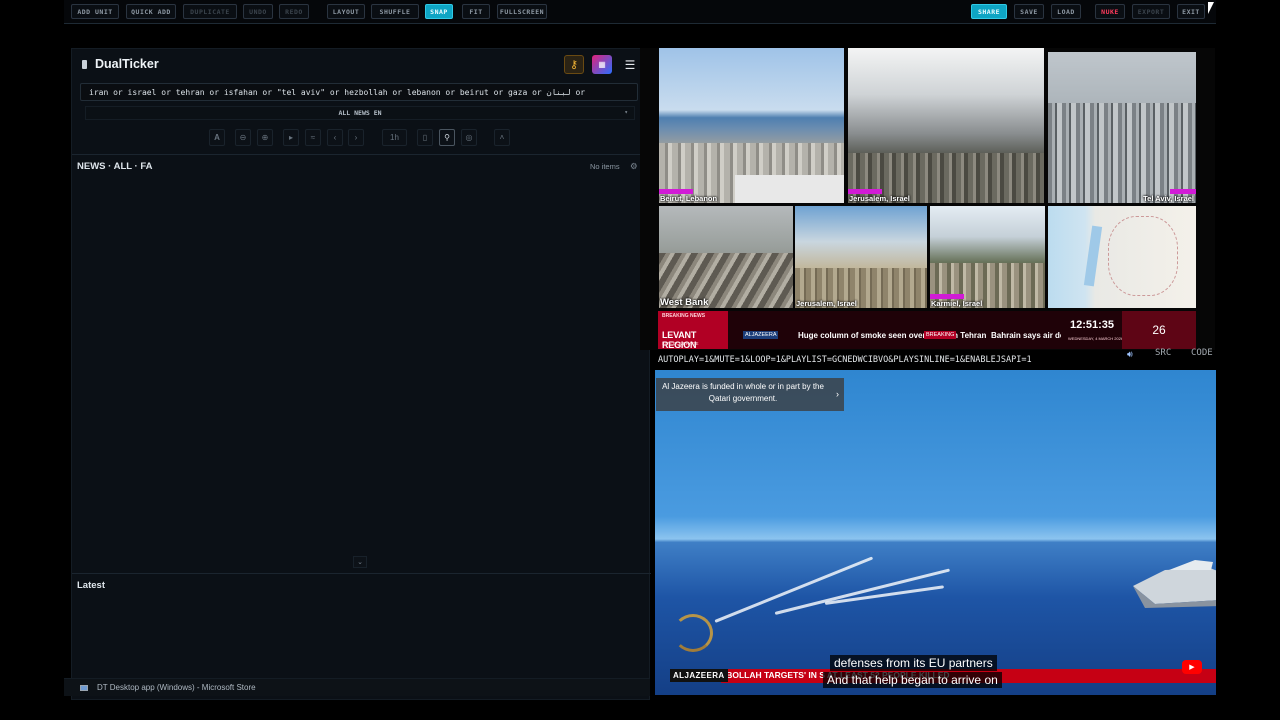 Image resolution: width=1280 pixels, height=720 pixels. I want to click on ticker-region: LEVANT REGION, so click(679, 340).